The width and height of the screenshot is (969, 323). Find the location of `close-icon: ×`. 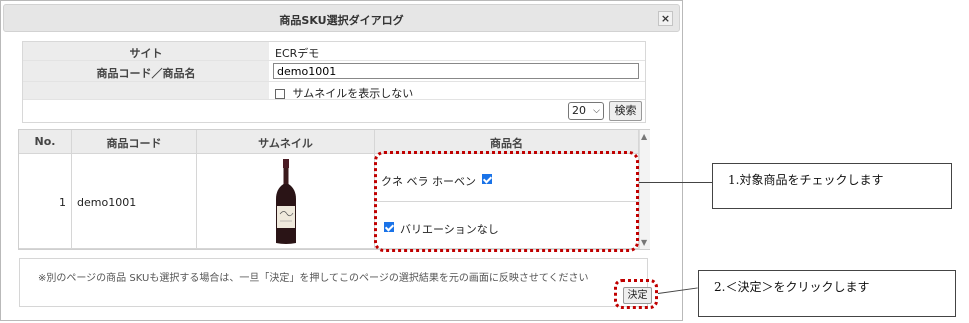

close-icon: × is located at coordinates (665, 18).